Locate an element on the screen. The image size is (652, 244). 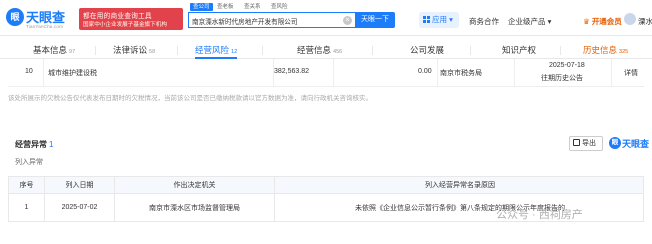
nav-business: 商务合作 is located at coordinates (484, 21).